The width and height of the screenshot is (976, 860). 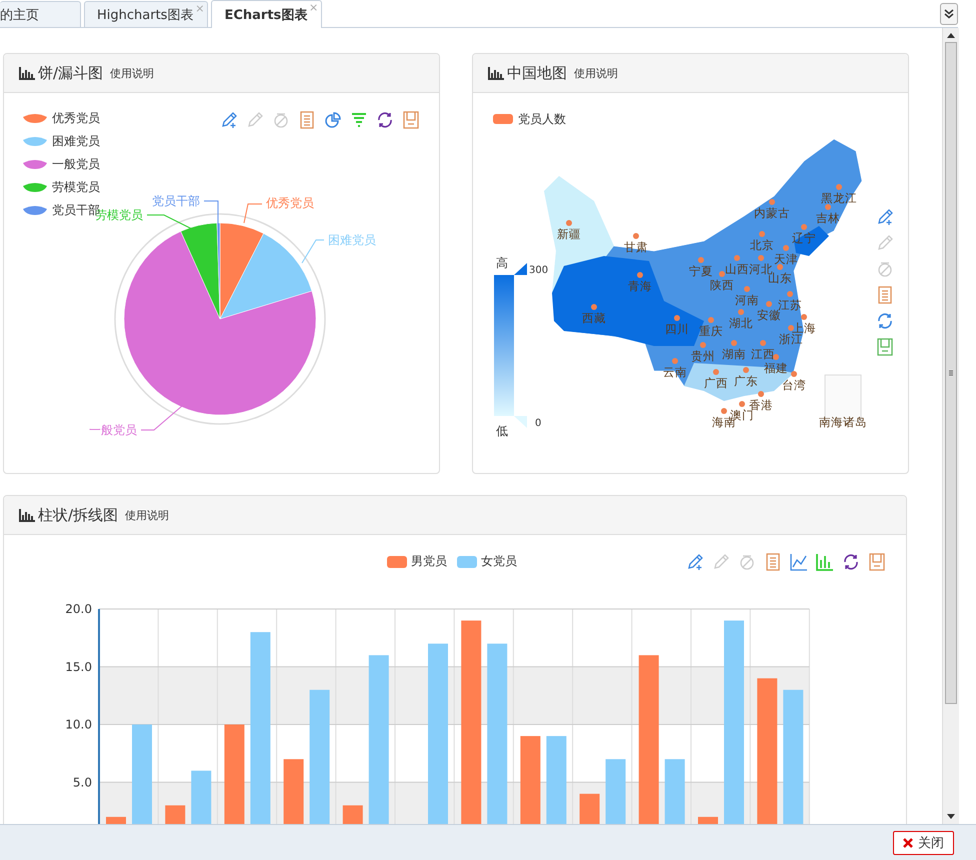 I want to click on panel-title: 柱状/拆线图, so click(x=78, y=515).